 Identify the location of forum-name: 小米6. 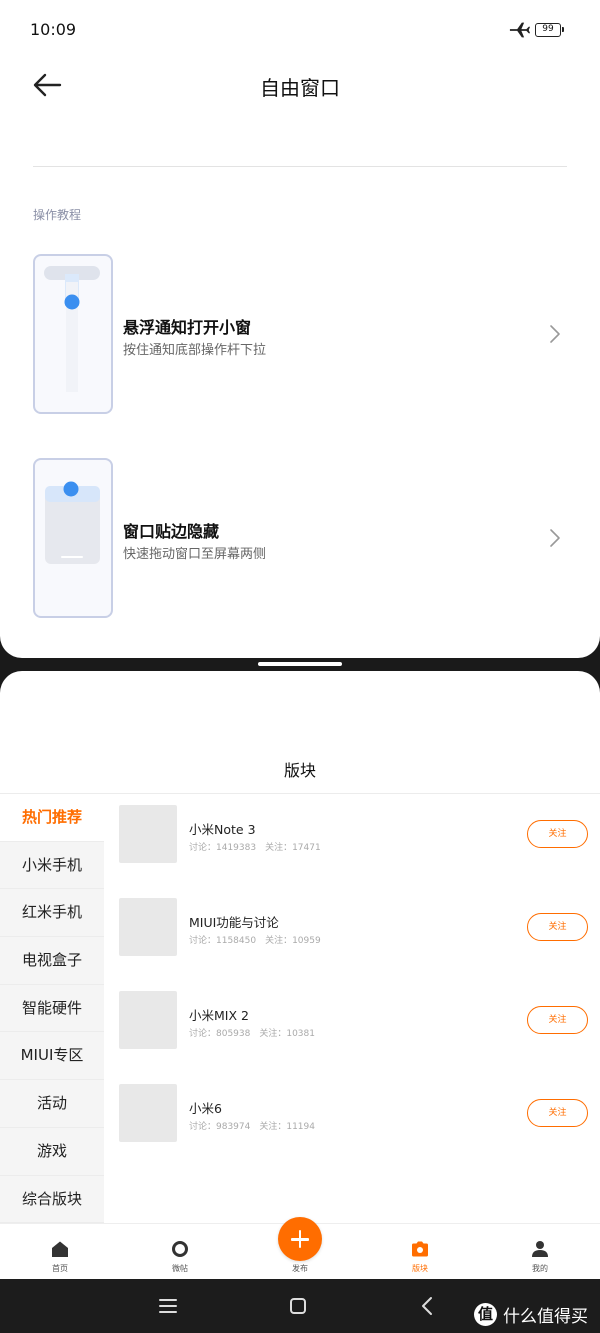
(205, 1108).